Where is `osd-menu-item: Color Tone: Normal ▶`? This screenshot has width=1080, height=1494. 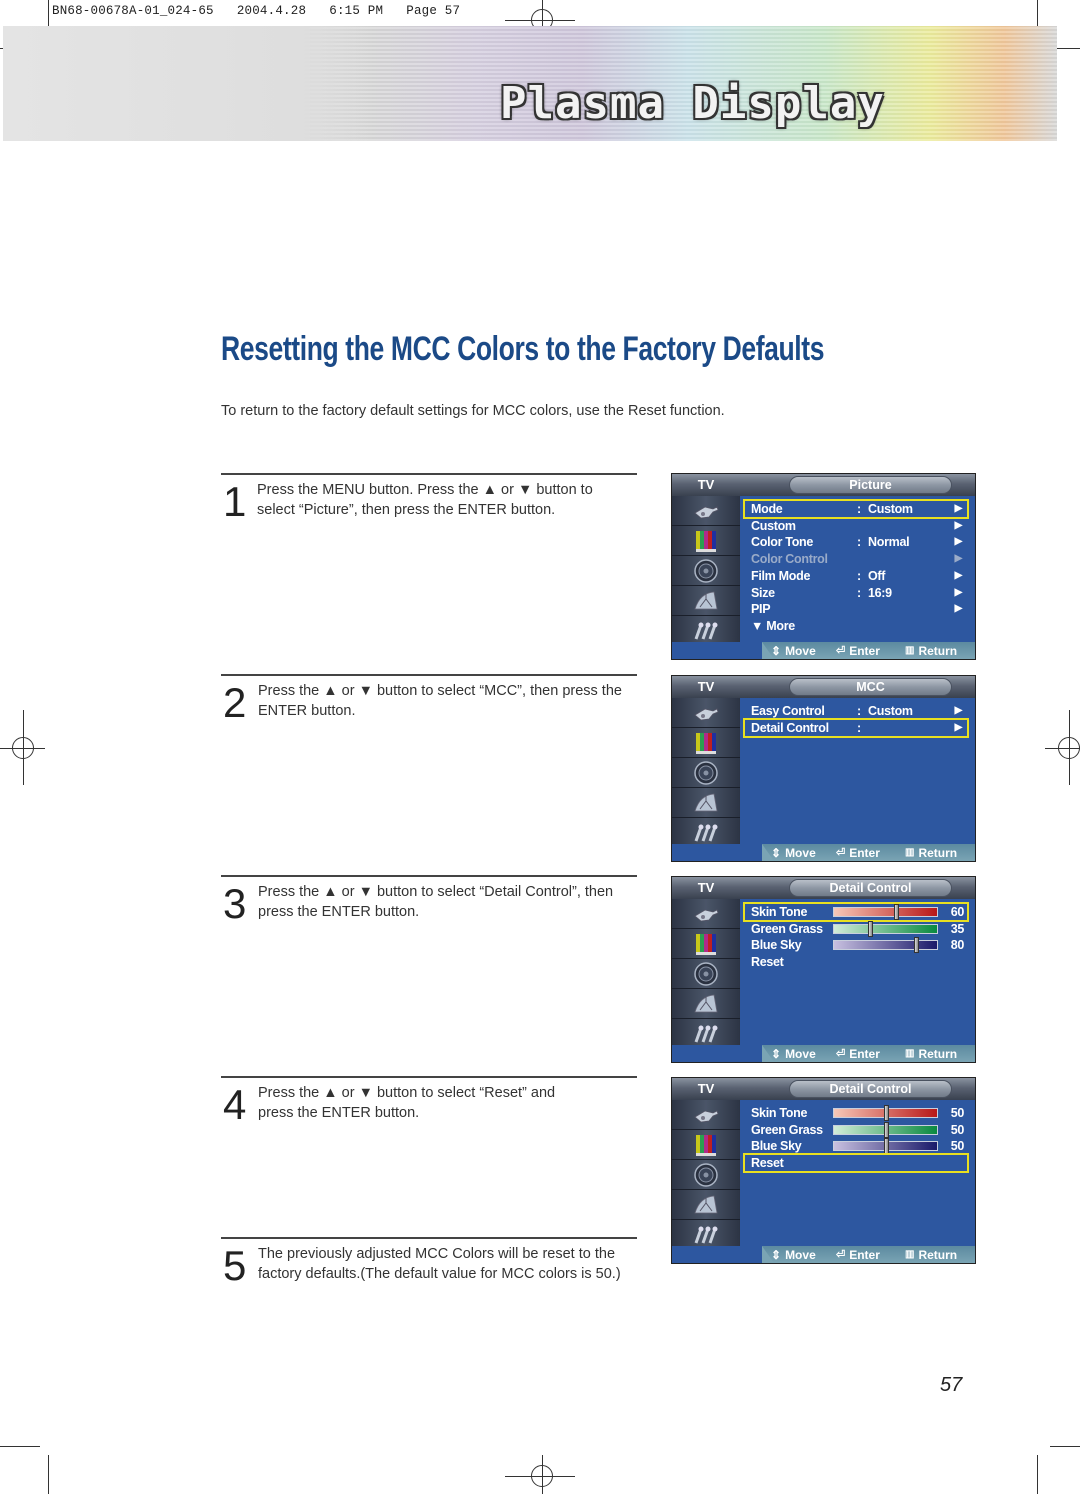
osd-menu-item: Color Tone: Normal ▶ is located at coordinates (856, 542).